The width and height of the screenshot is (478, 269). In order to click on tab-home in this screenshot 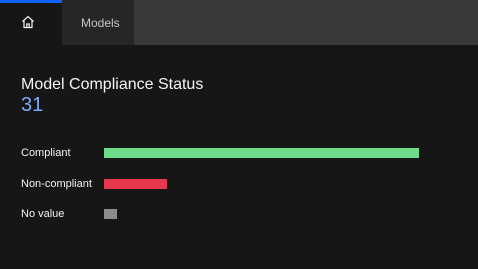, I will do `click(31, 22)`.